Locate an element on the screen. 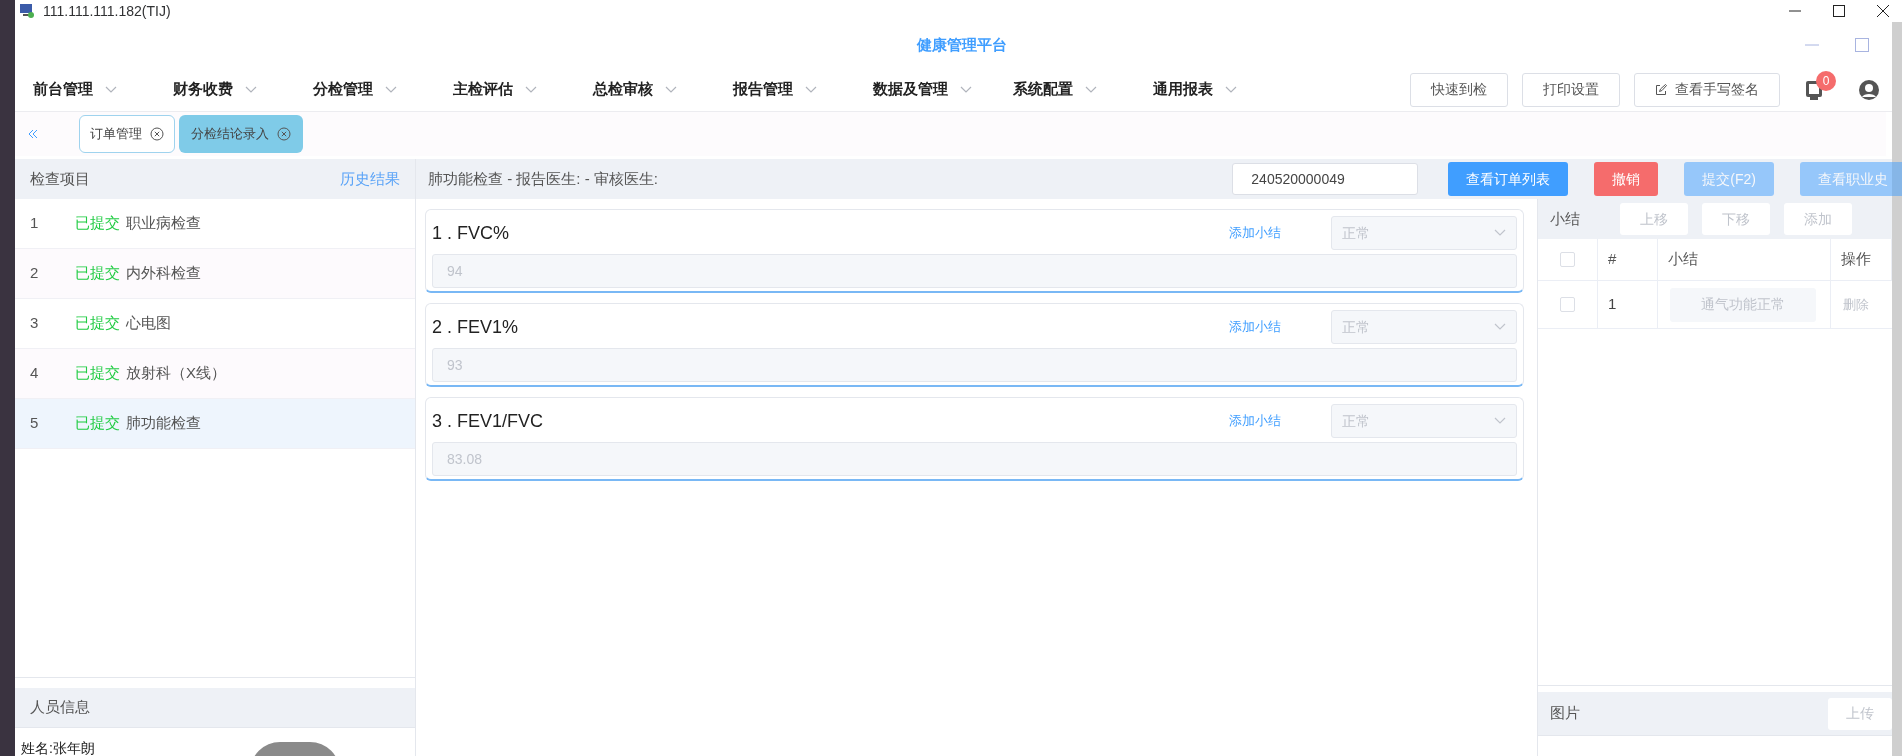  app-title: 健康管理平台 is located at coordinates (962, 44).